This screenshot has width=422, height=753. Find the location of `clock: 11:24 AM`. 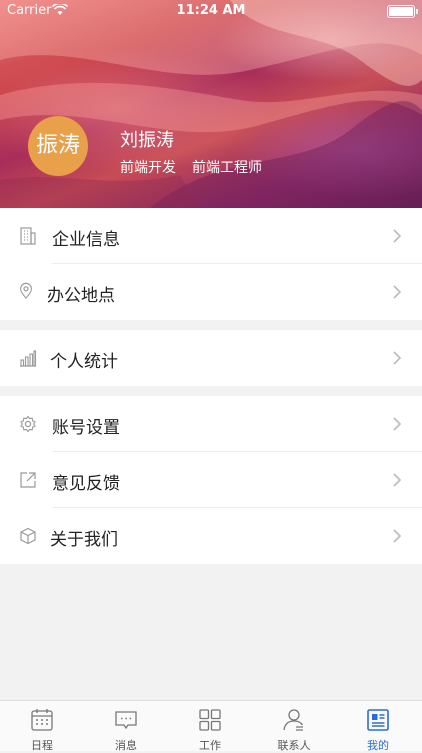

clock: 11:24 AM is located at coordinates (211, 10).